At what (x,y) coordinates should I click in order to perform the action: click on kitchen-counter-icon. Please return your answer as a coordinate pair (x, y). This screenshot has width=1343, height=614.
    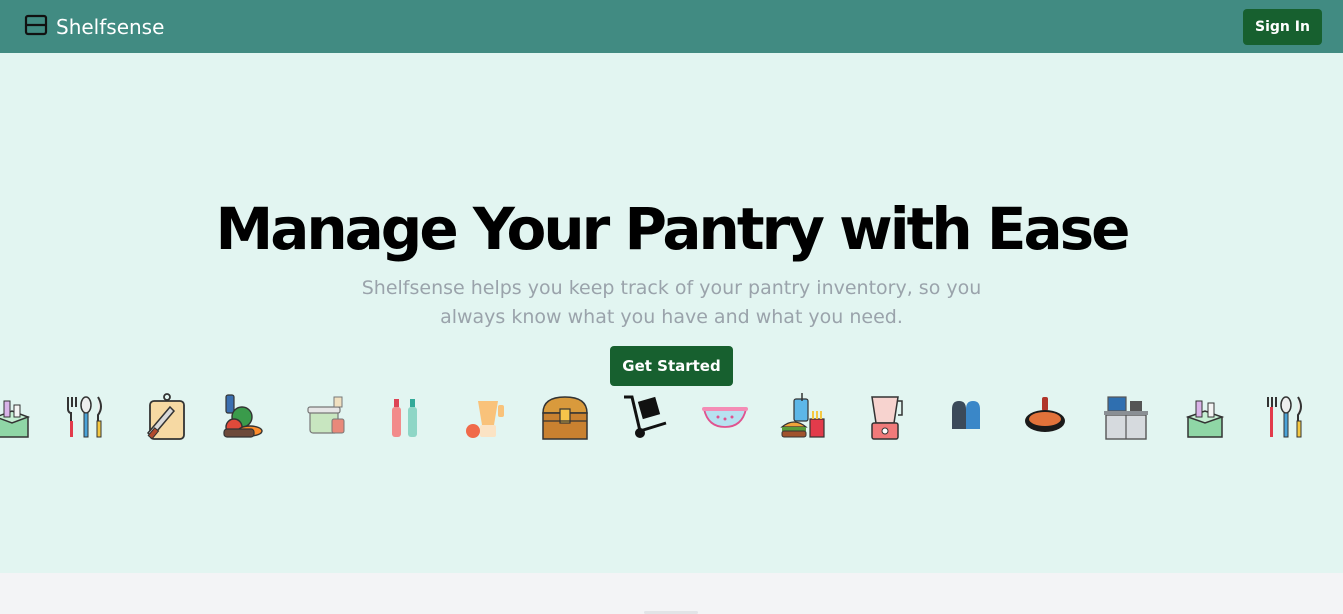
    Looking at the image, I should click on (1126, 418).